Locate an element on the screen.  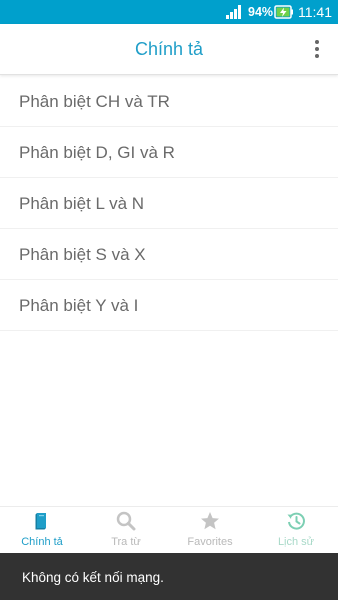
nav-tab-tra-tu: Tra từ is located at coordinates (126, 530).